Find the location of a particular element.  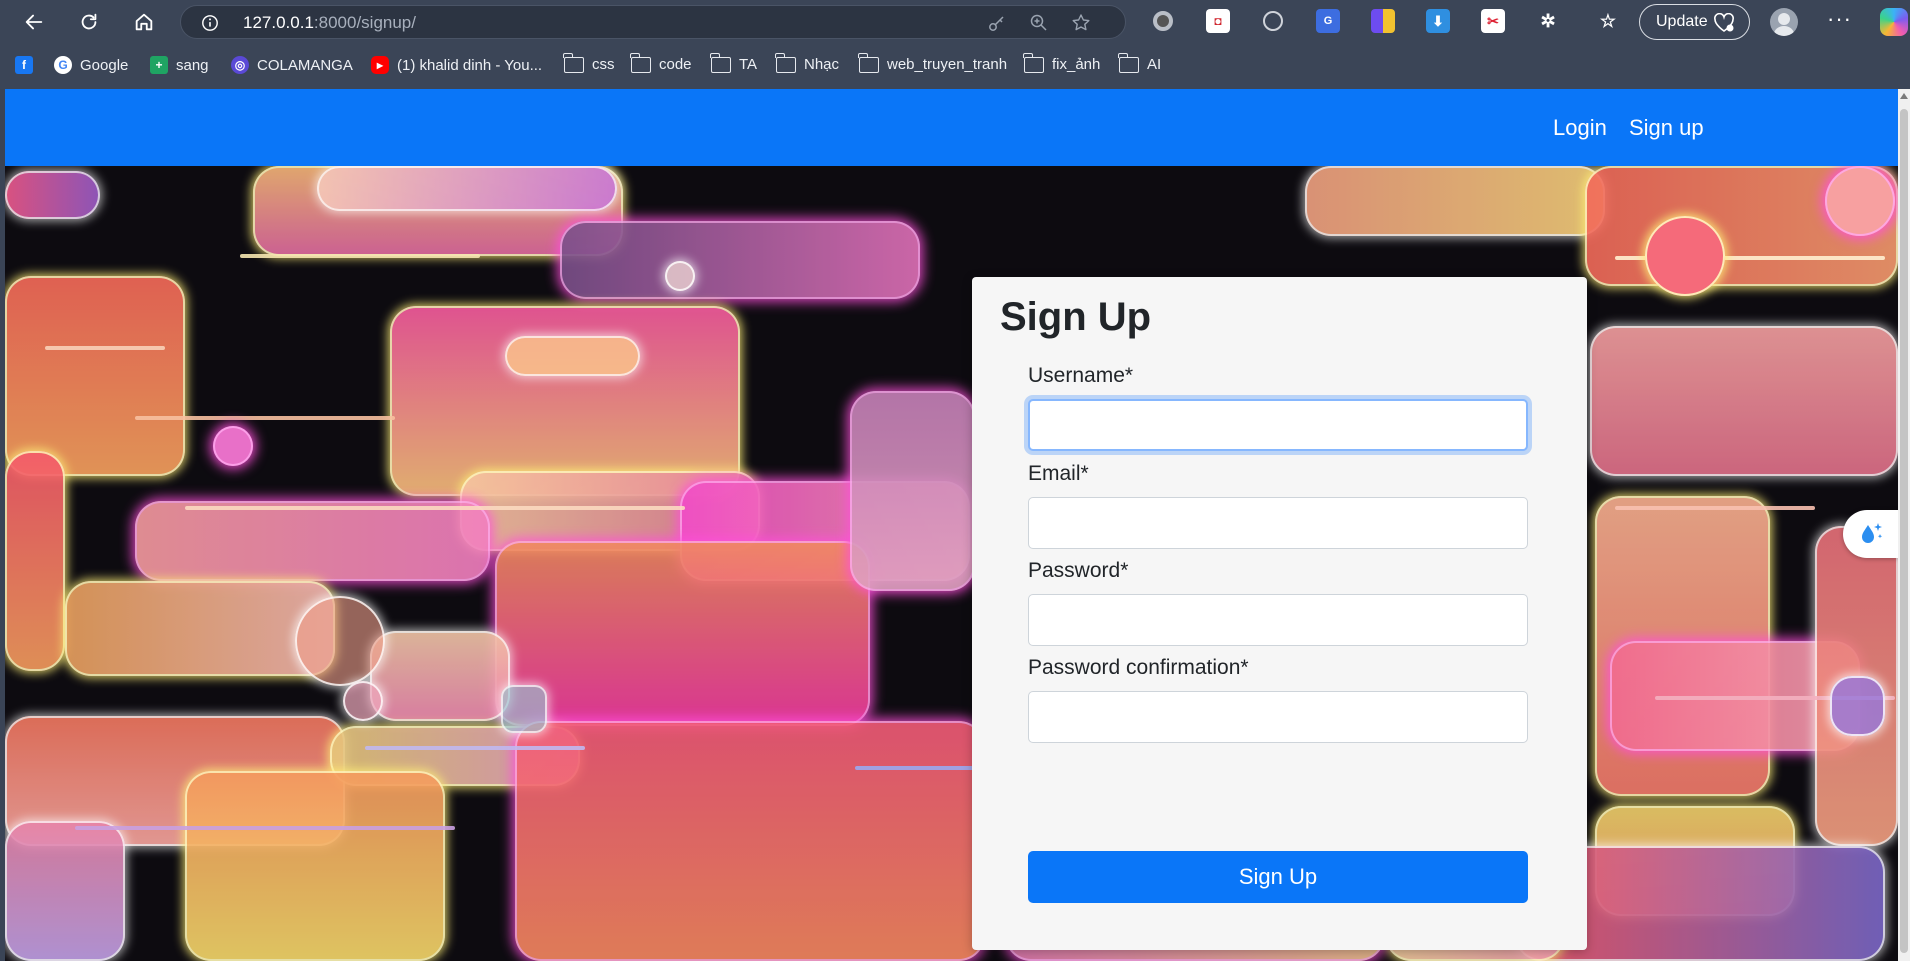

youtube-icon: ▶ is located at coordinates (380, 65).